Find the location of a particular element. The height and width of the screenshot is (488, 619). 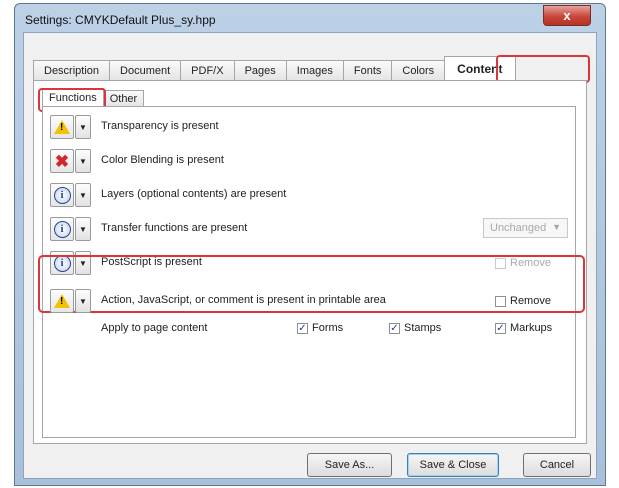

close-button: x is located at coordinates (567, 15).